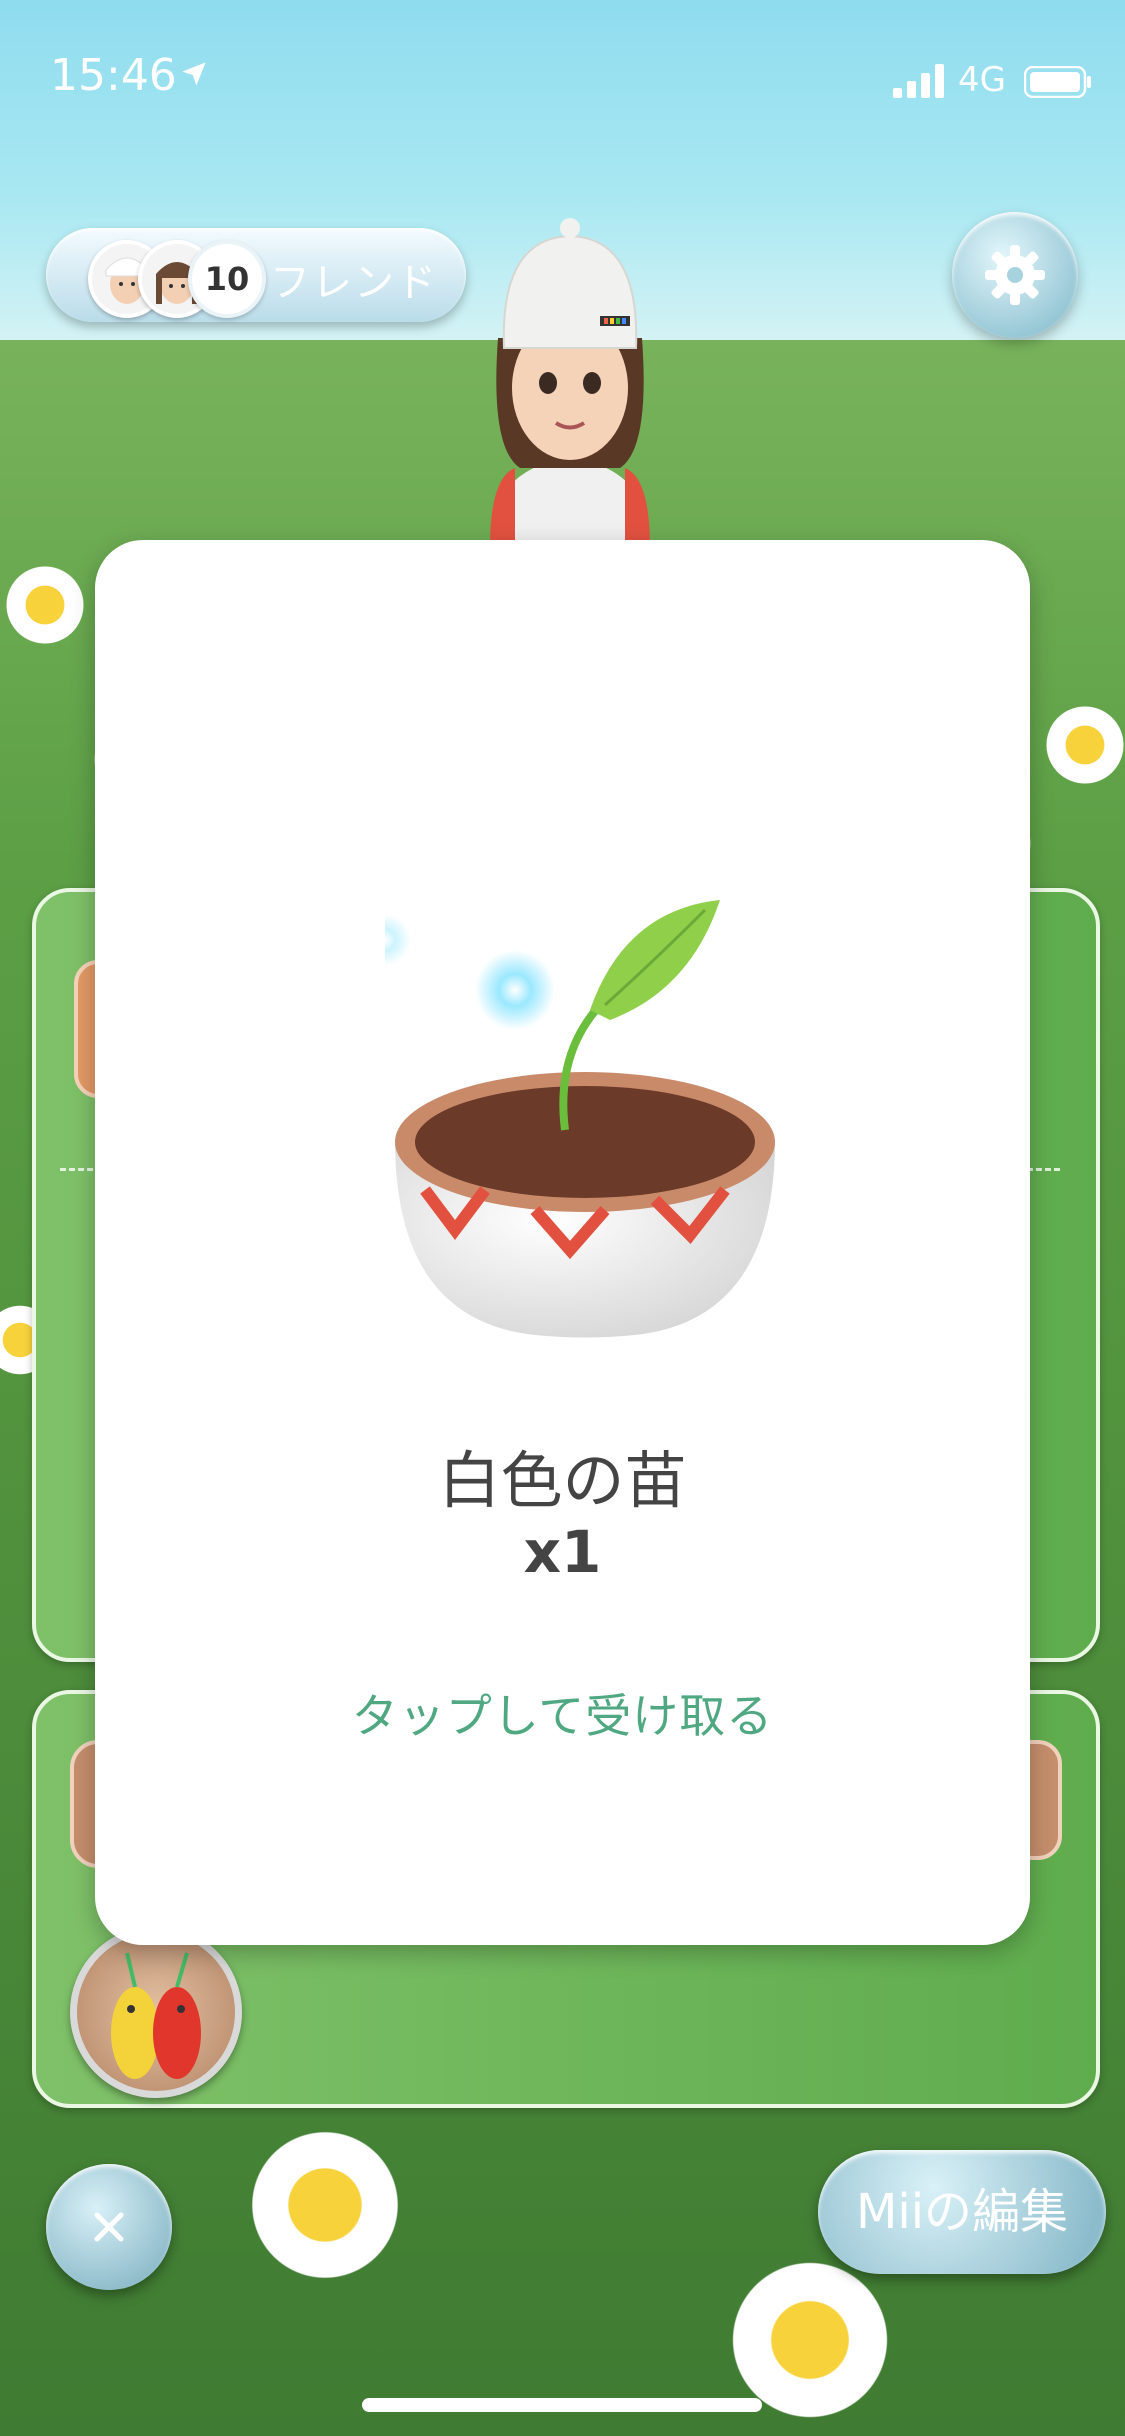 The width and height of the screenshot is (1125, 2436). What do you see at coordinates (194, 74) in the screenshot?
I see `location-arrow-icon` at bounding box center [194, 74].